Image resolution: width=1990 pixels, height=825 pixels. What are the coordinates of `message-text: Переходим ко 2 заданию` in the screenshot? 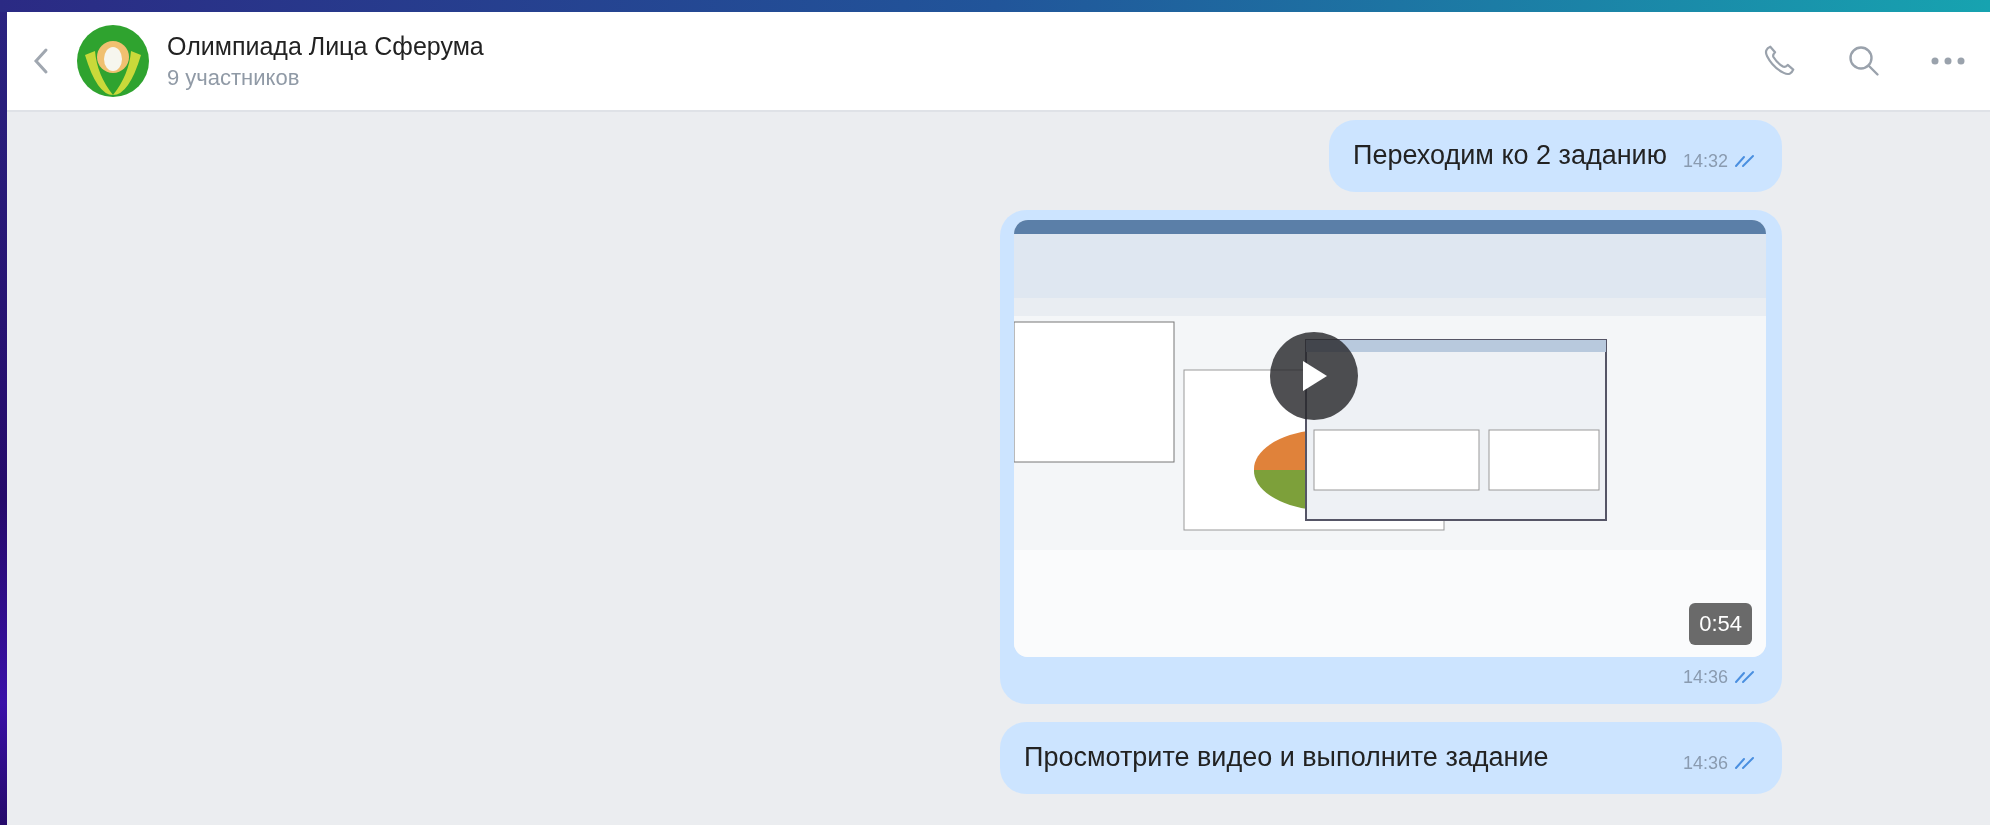 It's located at (1510, 155).